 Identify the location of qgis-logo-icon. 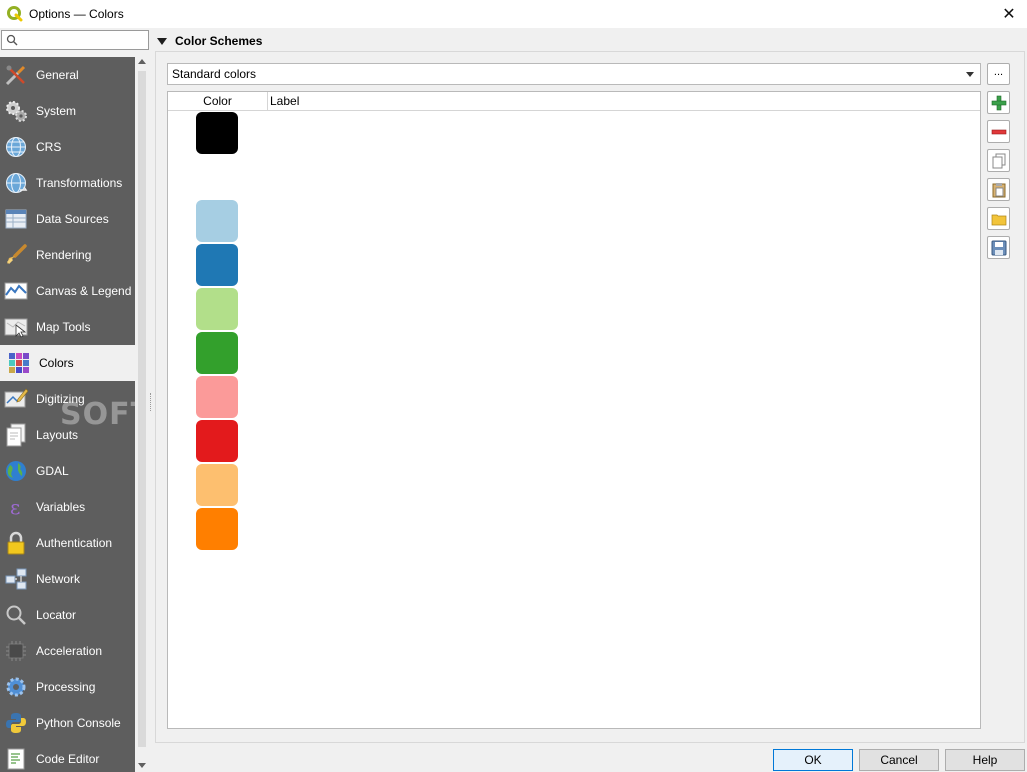
(15, 14).